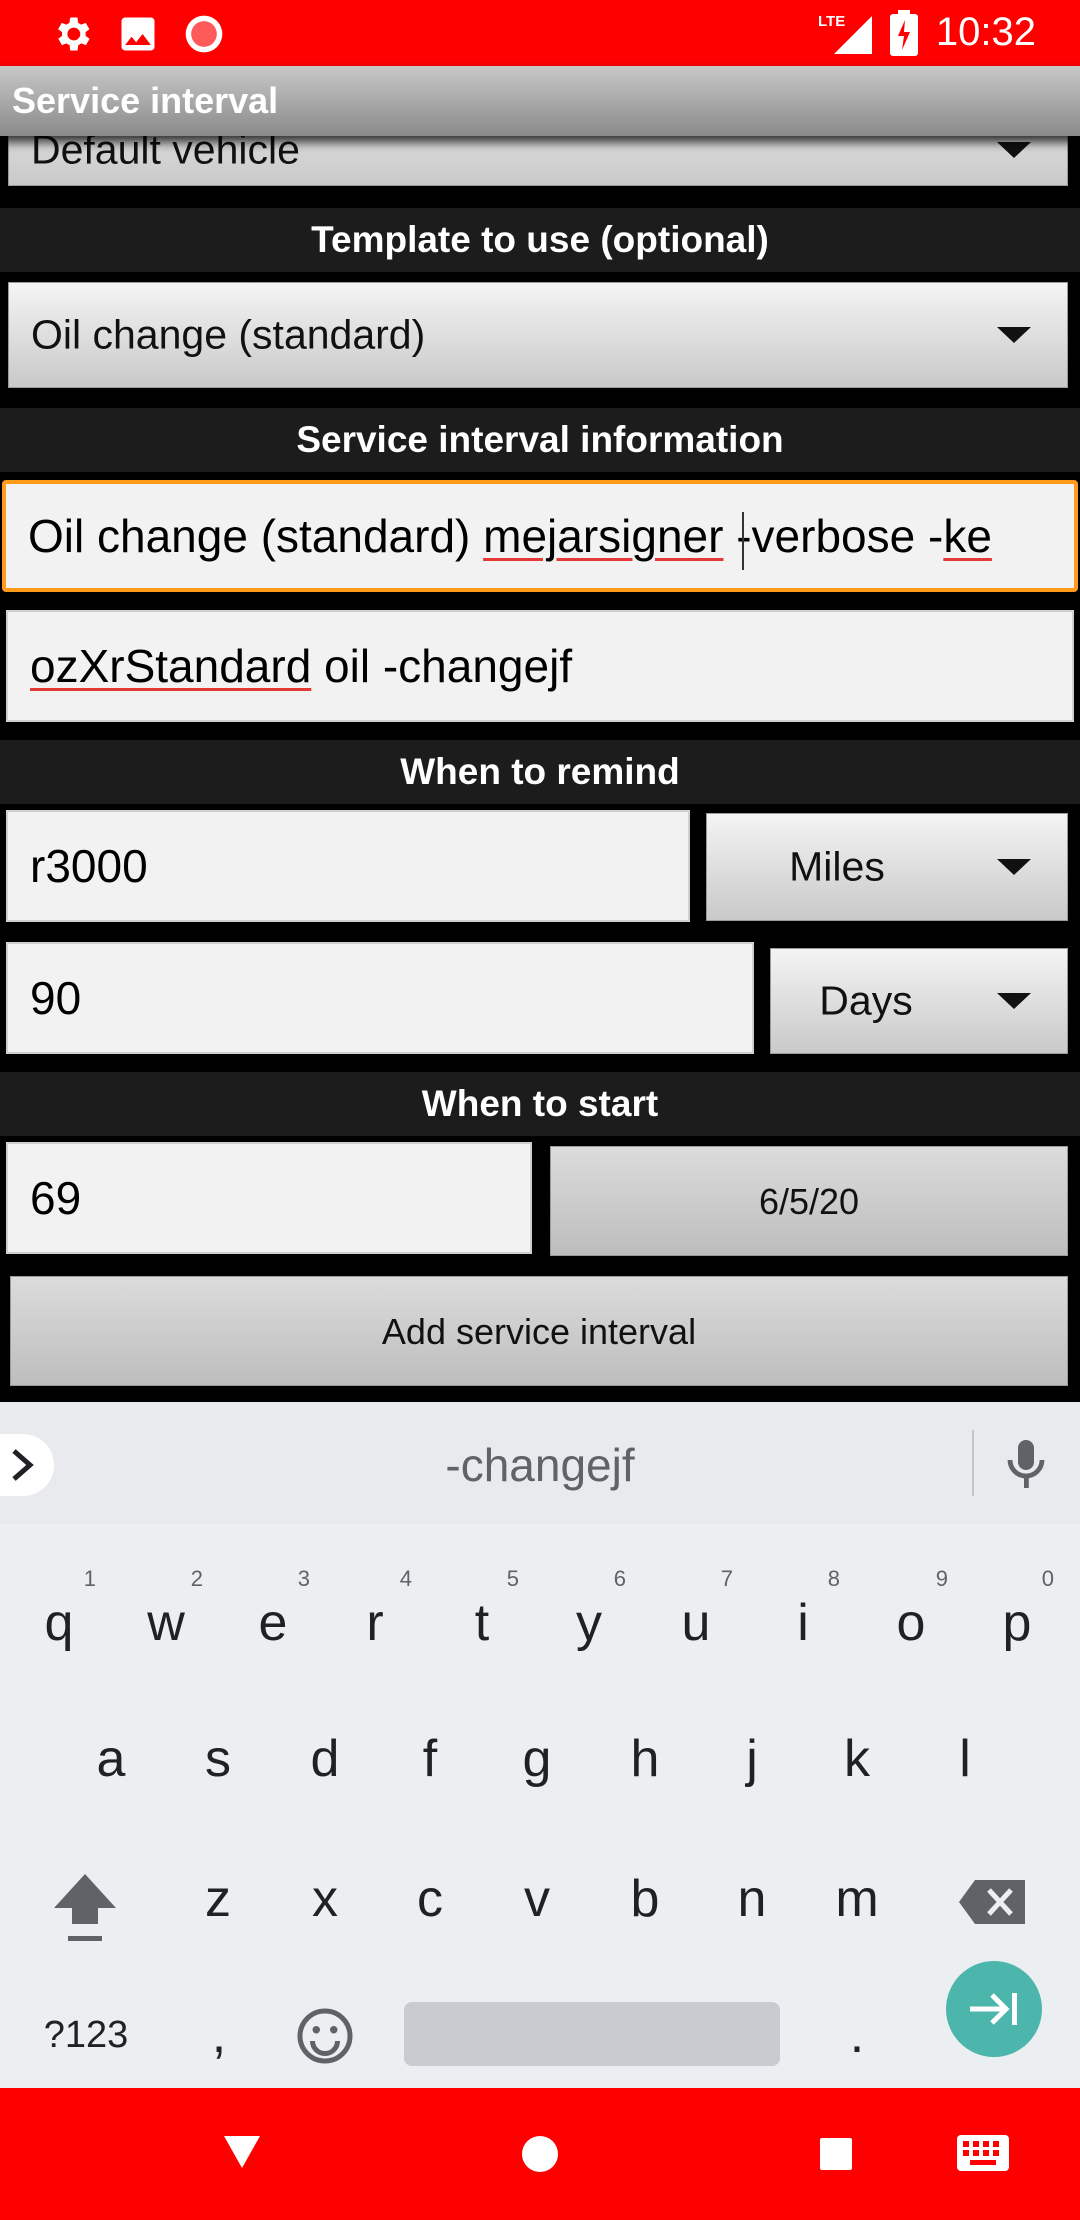 The height and width of the screenshot is (2220, 1080). I want to click on key-i: i8, so click(803, 1622).